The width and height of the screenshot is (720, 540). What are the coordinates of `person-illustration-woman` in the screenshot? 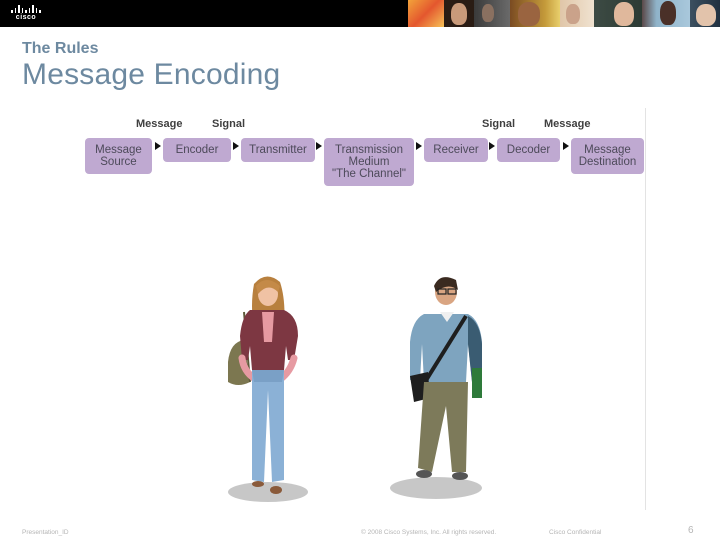 It's located at (270, 387).